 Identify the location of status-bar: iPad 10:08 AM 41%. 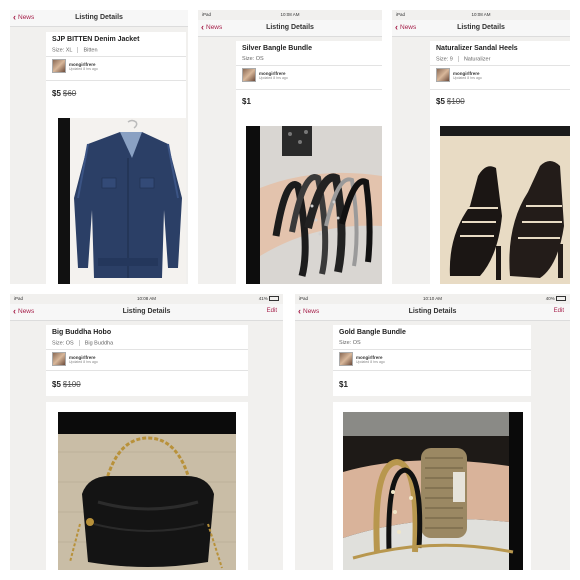
(146, 299).